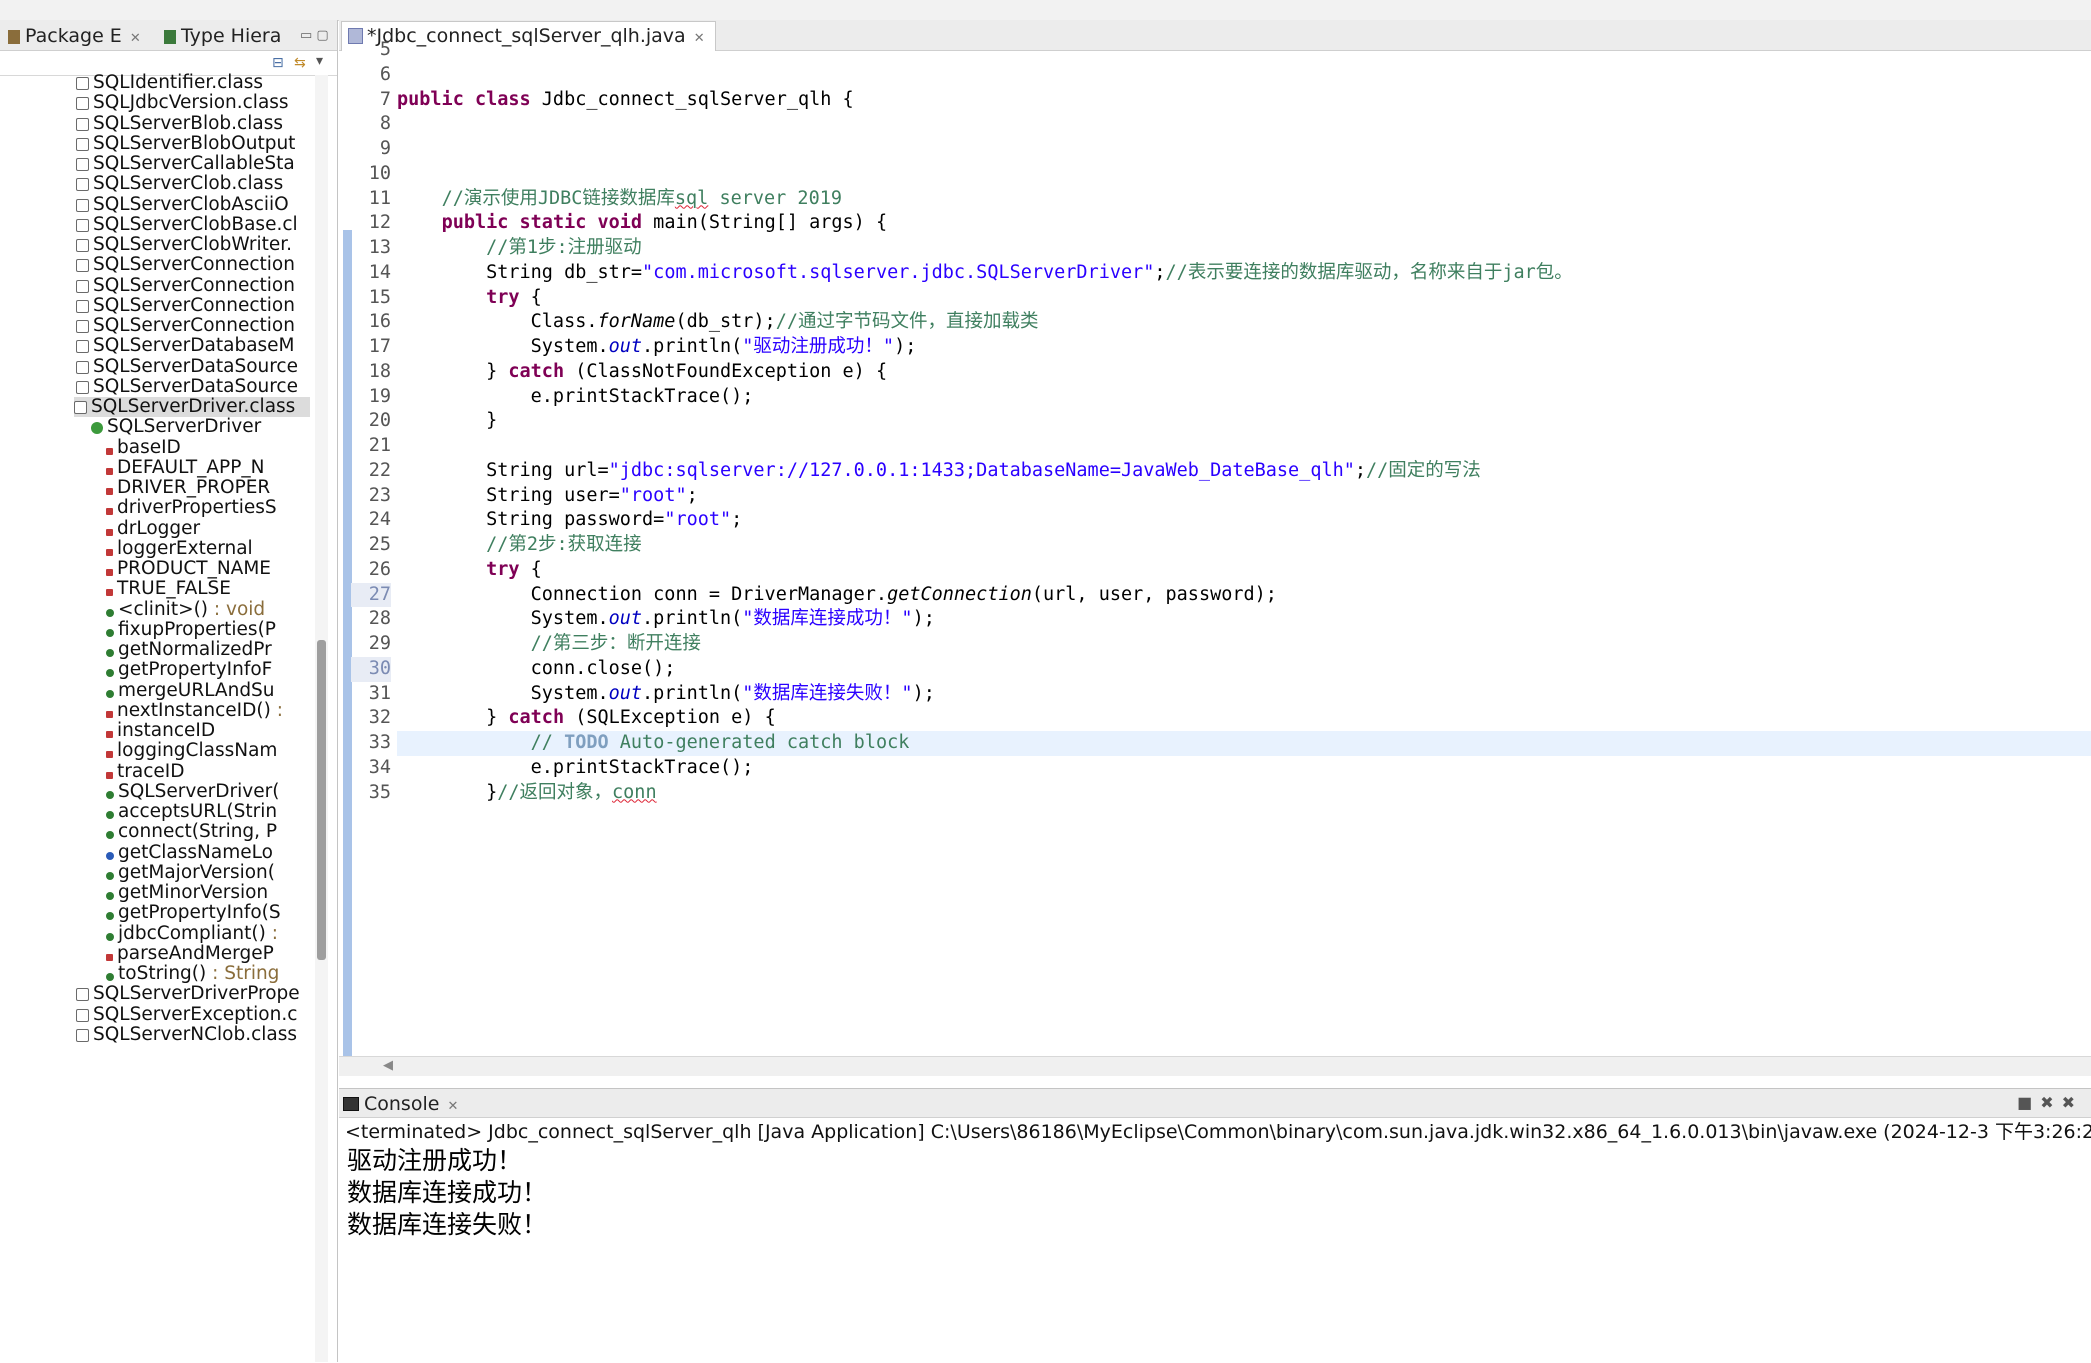 The width and height of the screenshot is (2091, 1363). Describe the element at coordinates (209, 630) in the screenshot. I see `tree-item: fixupProperties(P` at that location.